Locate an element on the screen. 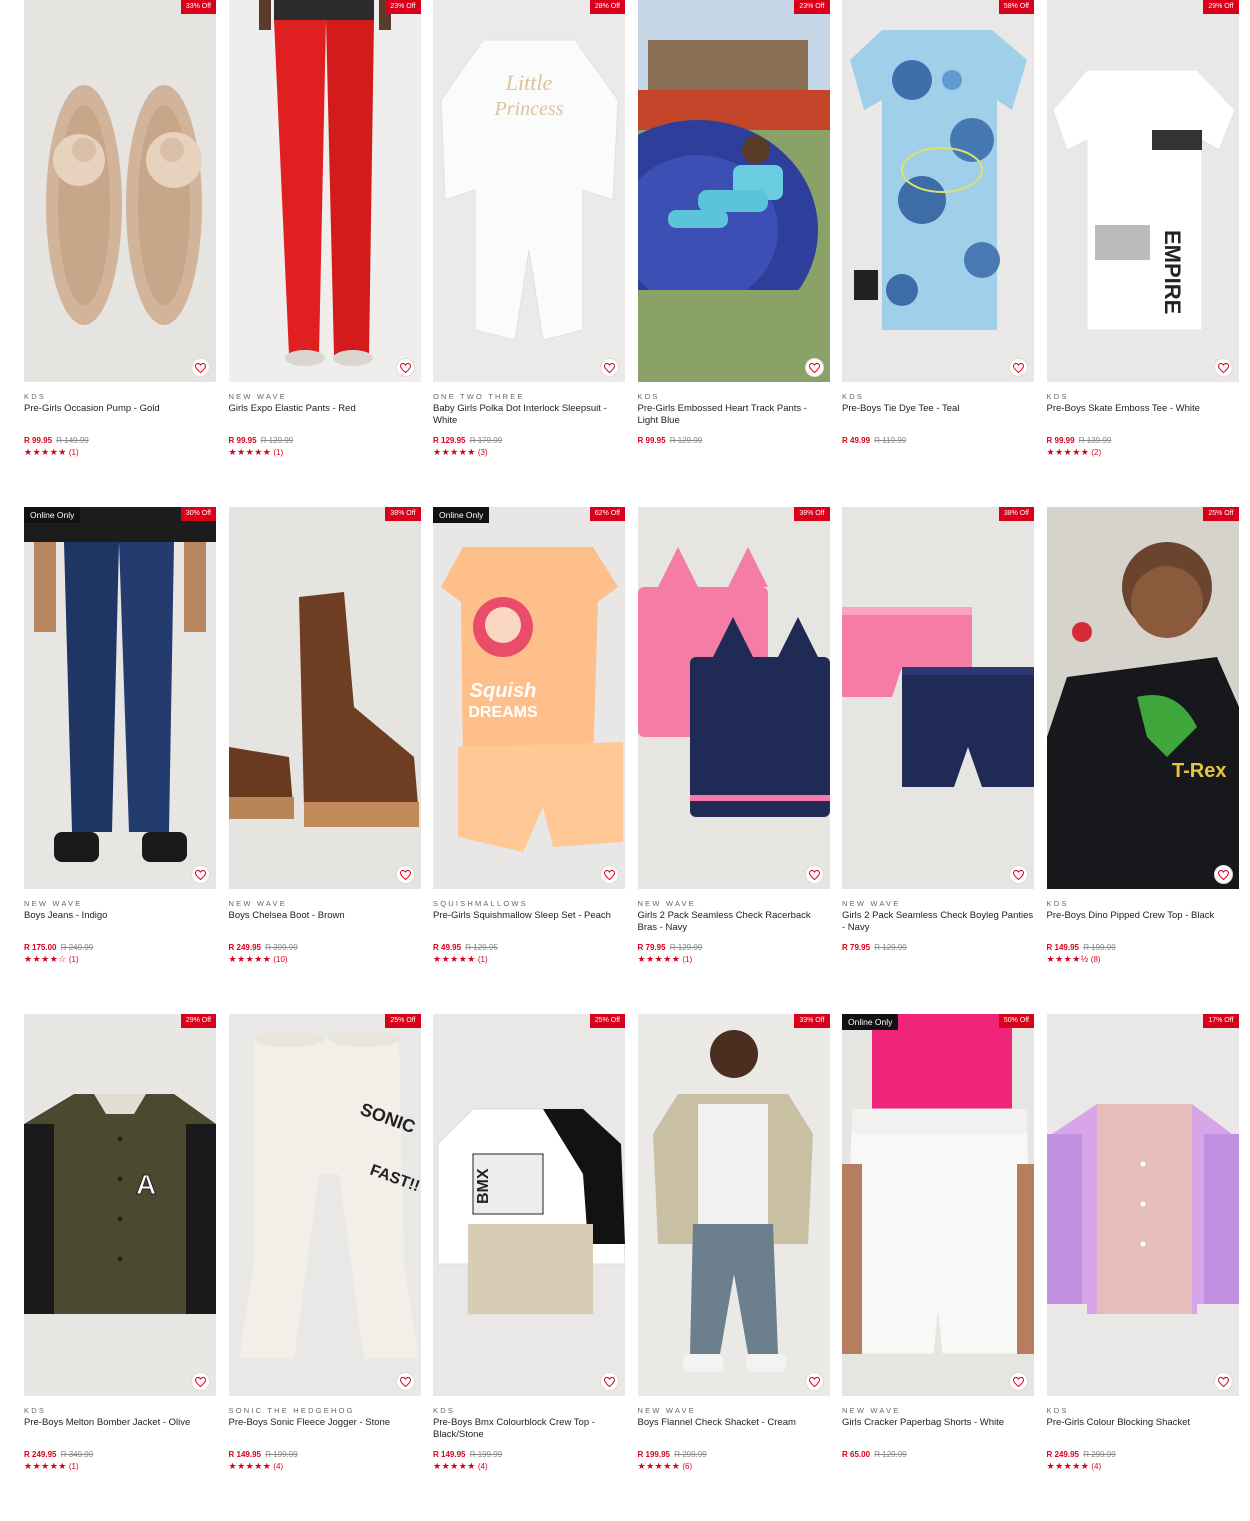 The width and height of the screenshot is (1250, 1521). product-title: Girls Cracker Paperbag Shorts - White is located at coordinates (938, 1428).